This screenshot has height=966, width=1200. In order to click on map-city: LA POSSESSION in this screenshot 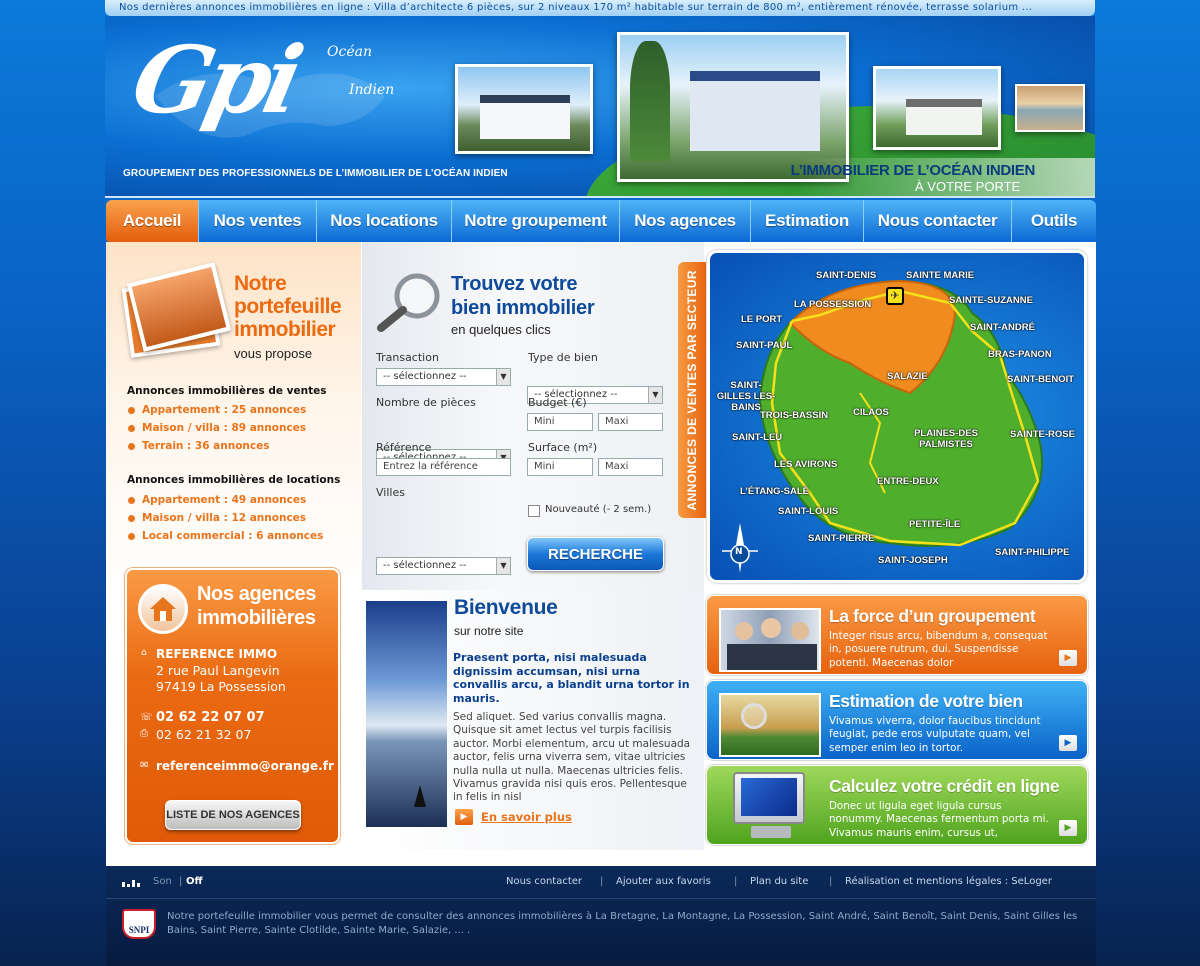, I will do `click(832, 304)`.